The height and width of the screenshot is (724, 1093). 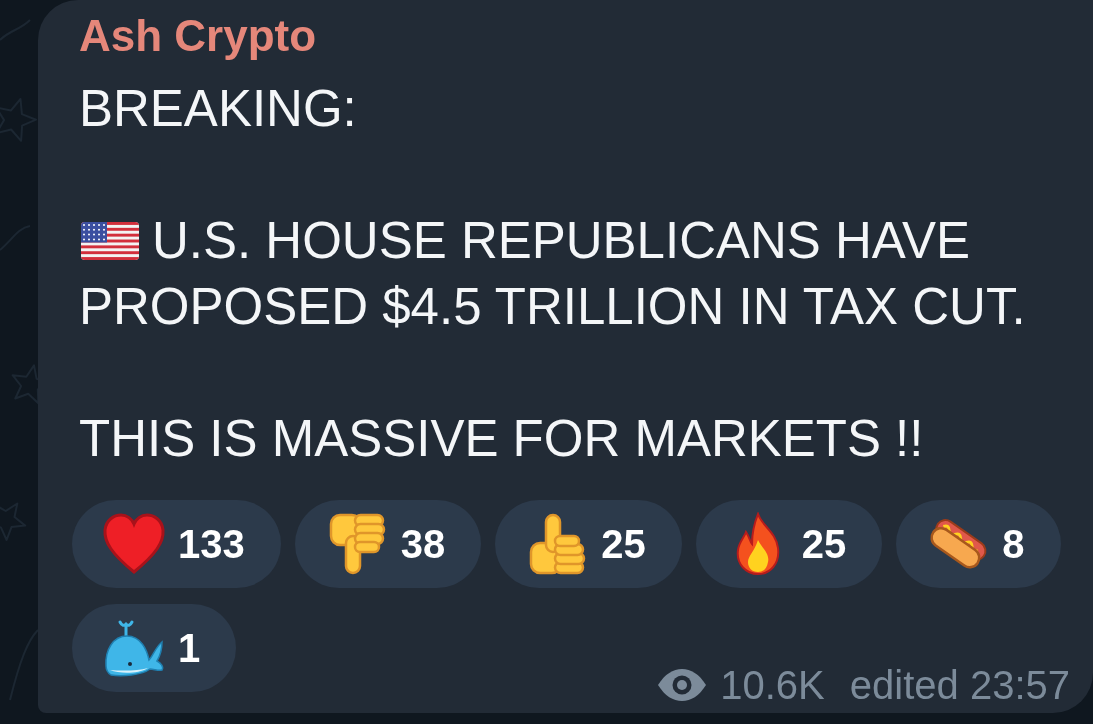 What do you see at coordinates (218, 109) in the screenshot?
I see `message-text: BREAKING:` at bounding box center [218, 109].